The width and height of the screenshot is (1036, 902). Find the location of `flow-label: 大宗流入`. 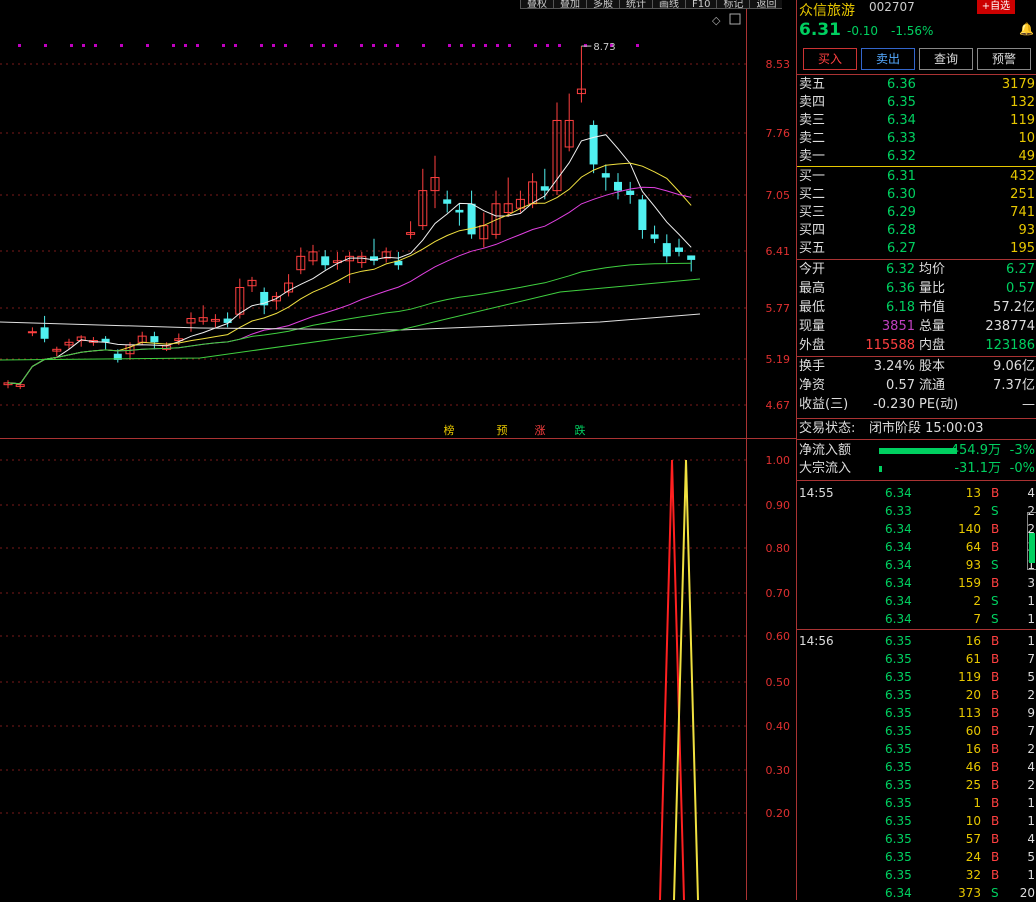

flow-label: 大宗流入 is located at coordinates (825, 469).